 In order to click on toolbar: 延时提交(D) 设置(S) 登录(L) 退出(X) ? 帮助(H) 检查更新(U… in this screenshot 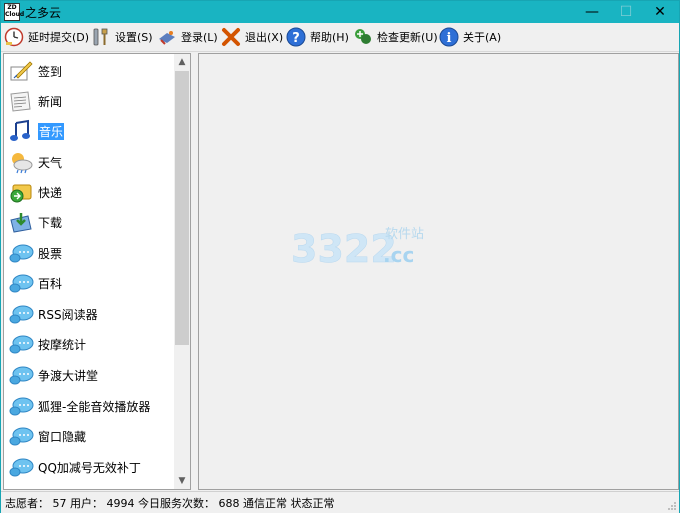, I will do `click(340, 37)`.